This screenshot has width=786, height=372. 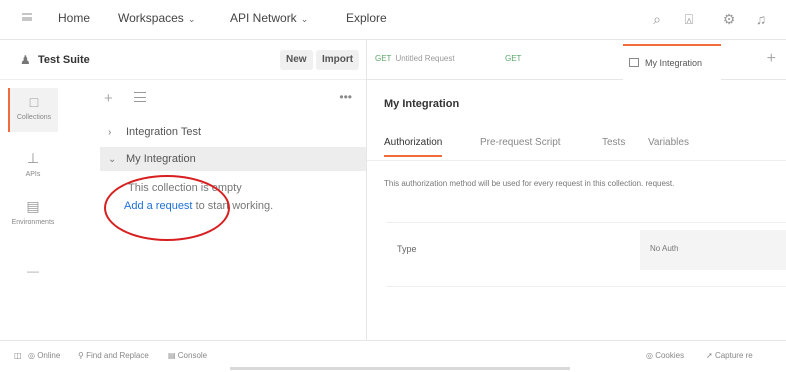 I want to click on tree-item-integration-test: › Integration Test, so click(x=233, y=132).